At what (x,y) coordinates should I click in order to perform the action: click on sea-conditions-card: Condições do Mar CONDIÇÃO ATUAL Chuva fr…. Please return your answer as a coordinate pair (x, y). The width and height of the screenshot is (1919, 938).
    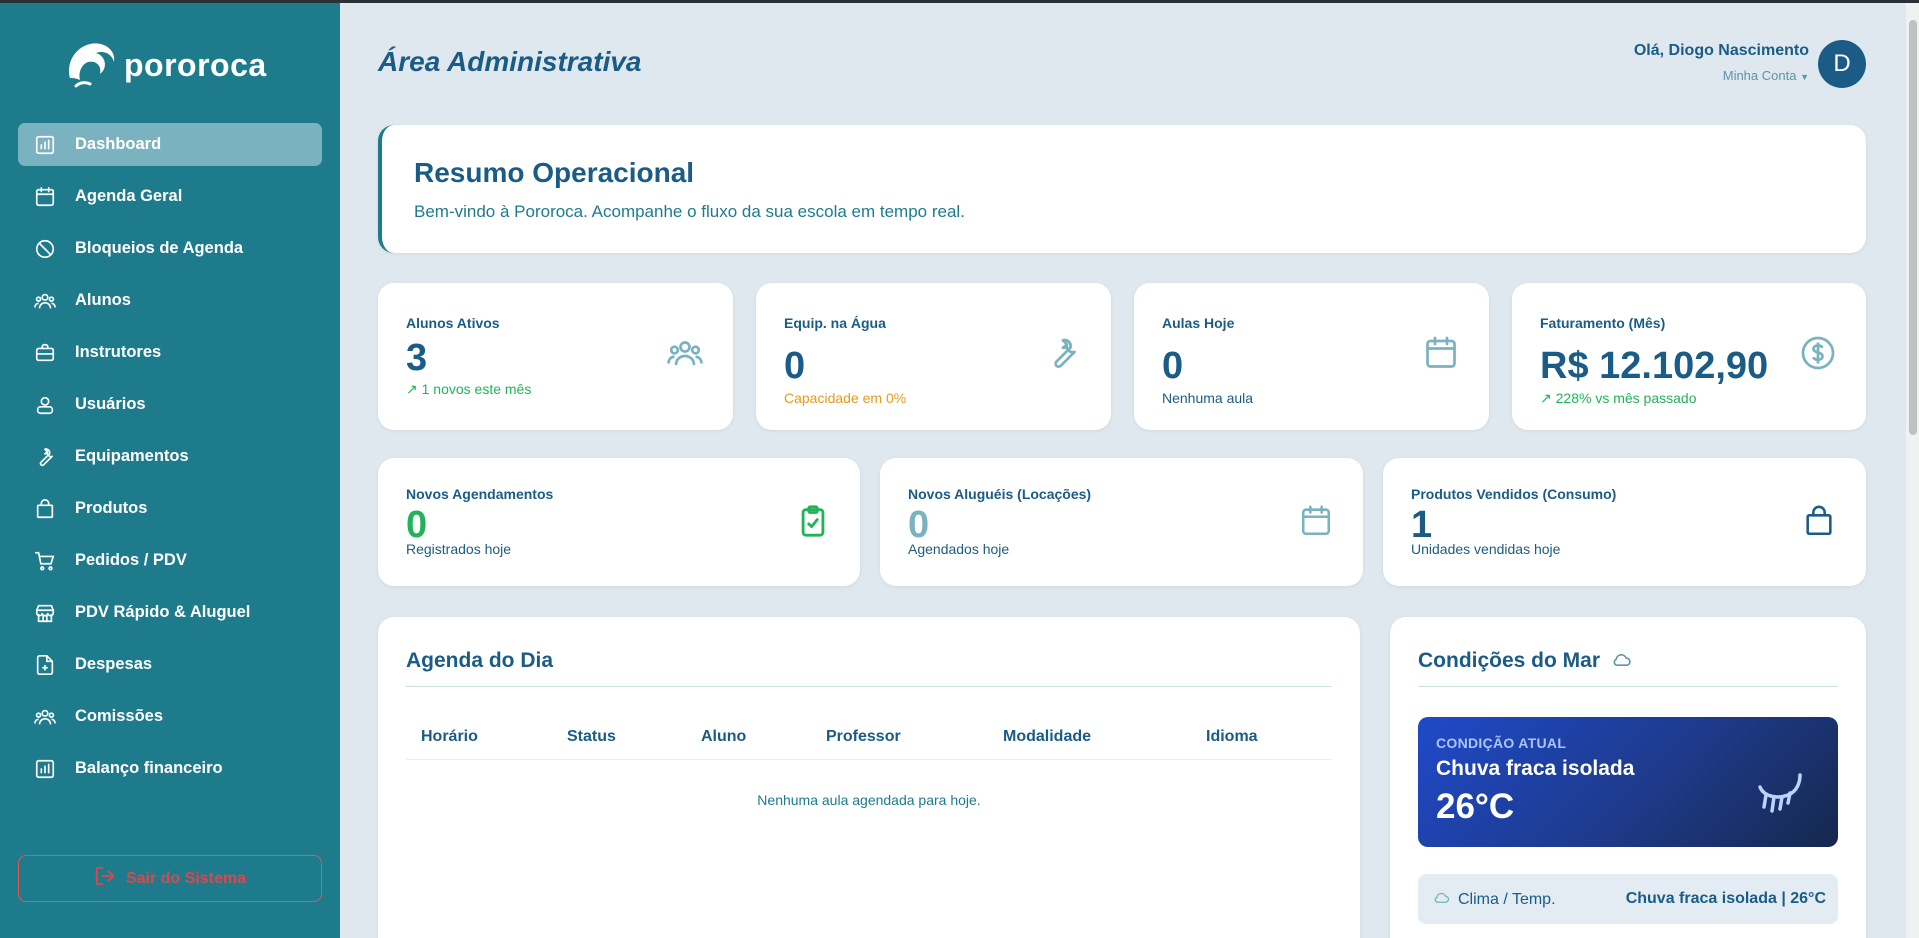
    Looking at the image, I should click on (1628, 777).